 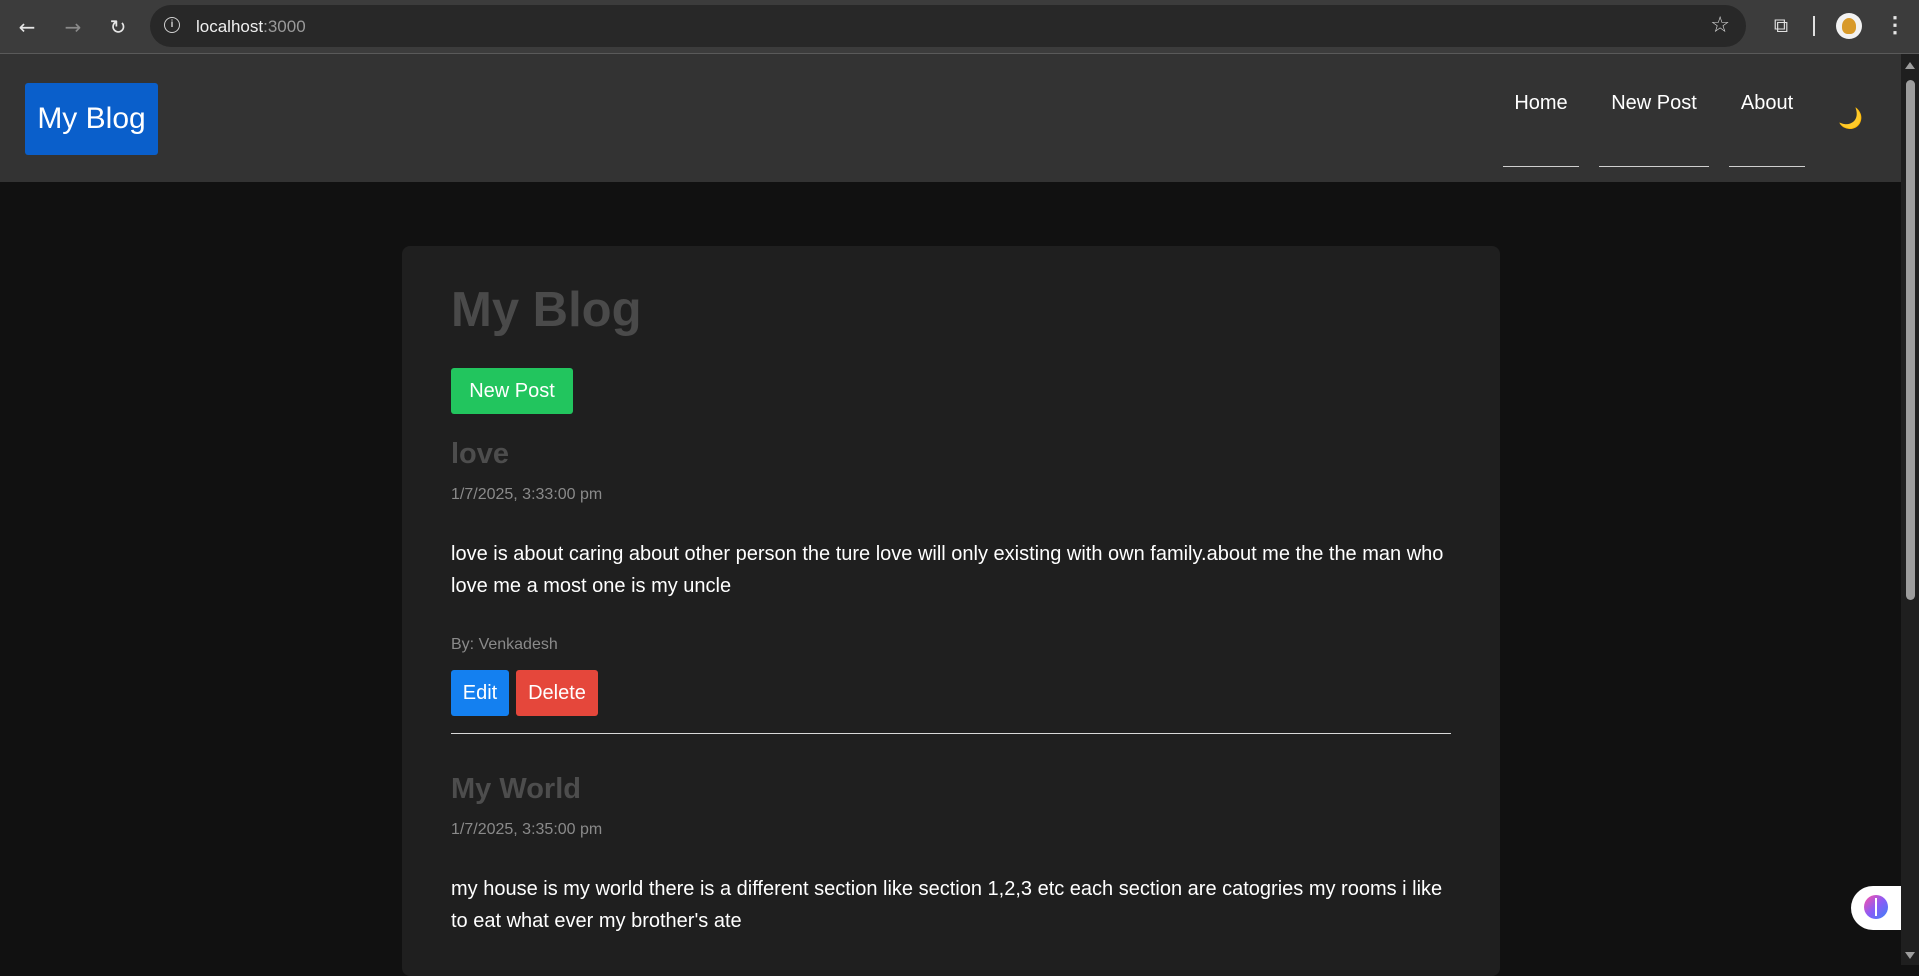 I want to click on nav-new-post-label: New Post, so click(x=1654, y=103).